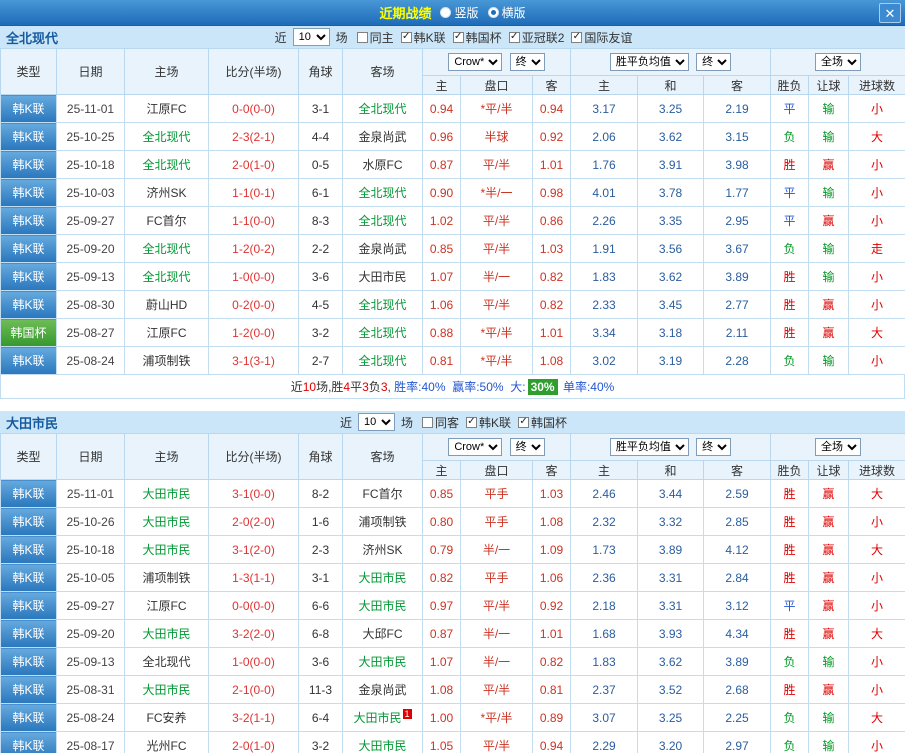 The height and width of the screenshot is (753, 905). What do you see at coordinates (601, 37) in the screenshot?
I see `filter-option: 国际友谊` at bounding box center [601, 37].